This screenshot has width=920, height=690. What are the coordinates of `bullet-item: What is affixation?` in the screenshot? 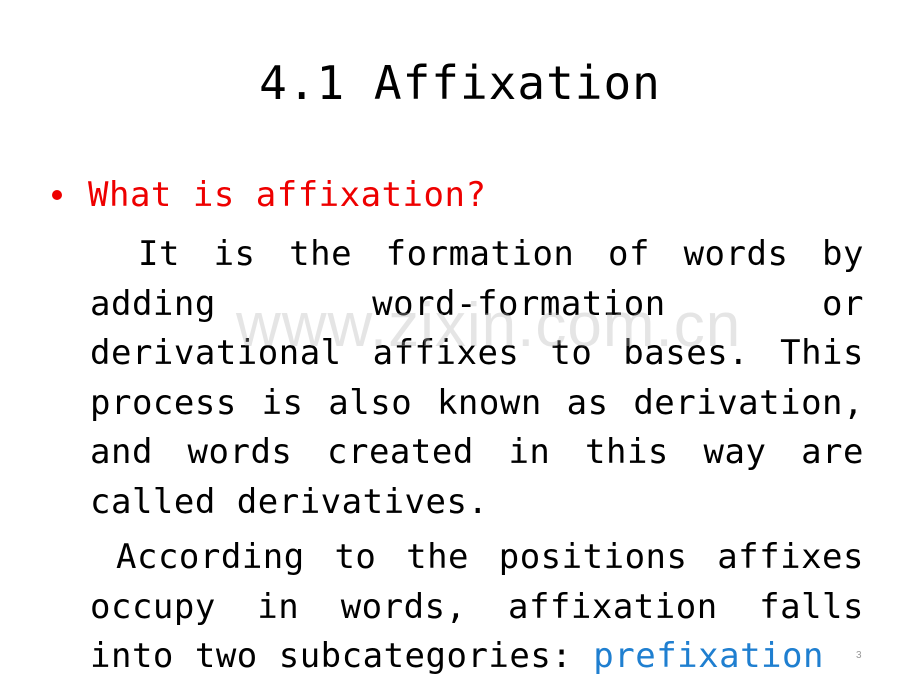 It's located at (269, 195).